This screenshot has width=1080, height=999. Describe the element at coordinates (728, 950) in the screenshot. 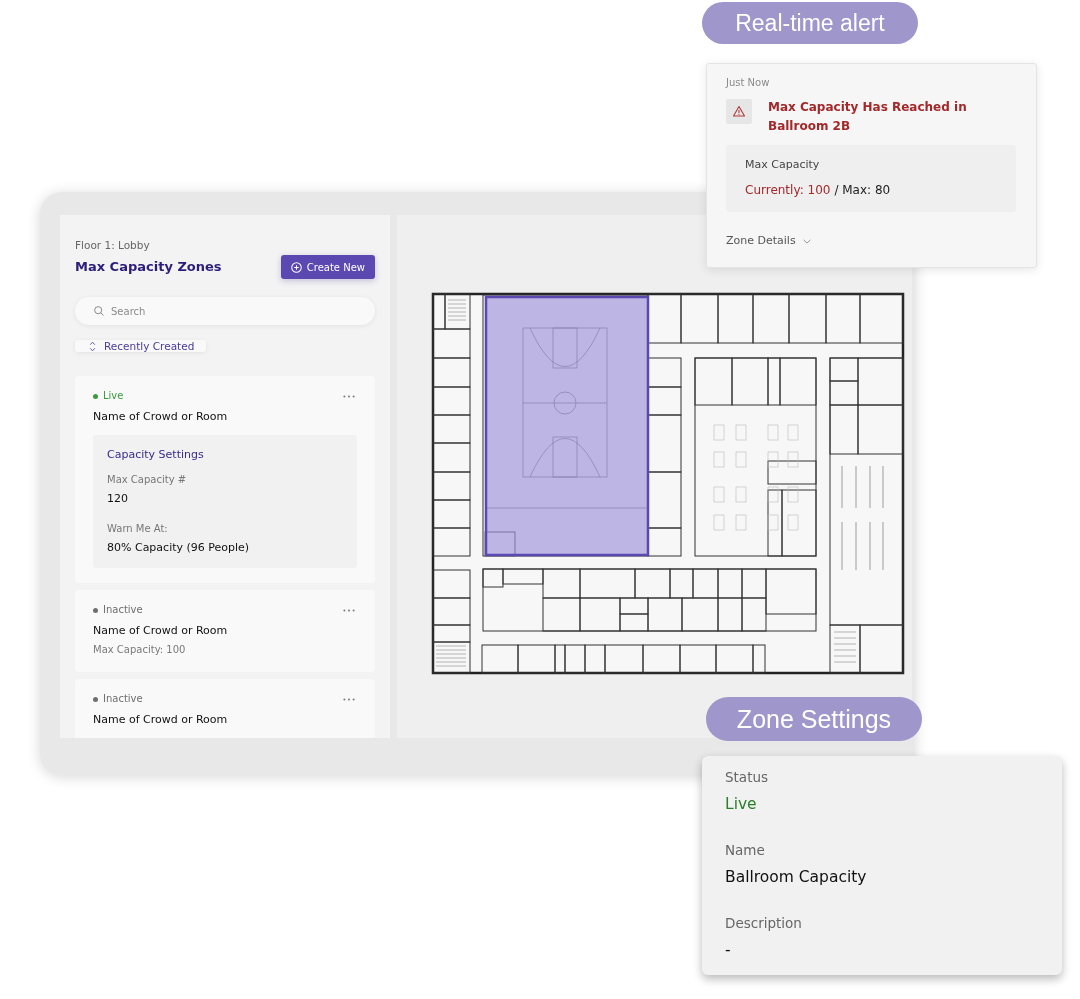

I see `field-value: -` at that location.